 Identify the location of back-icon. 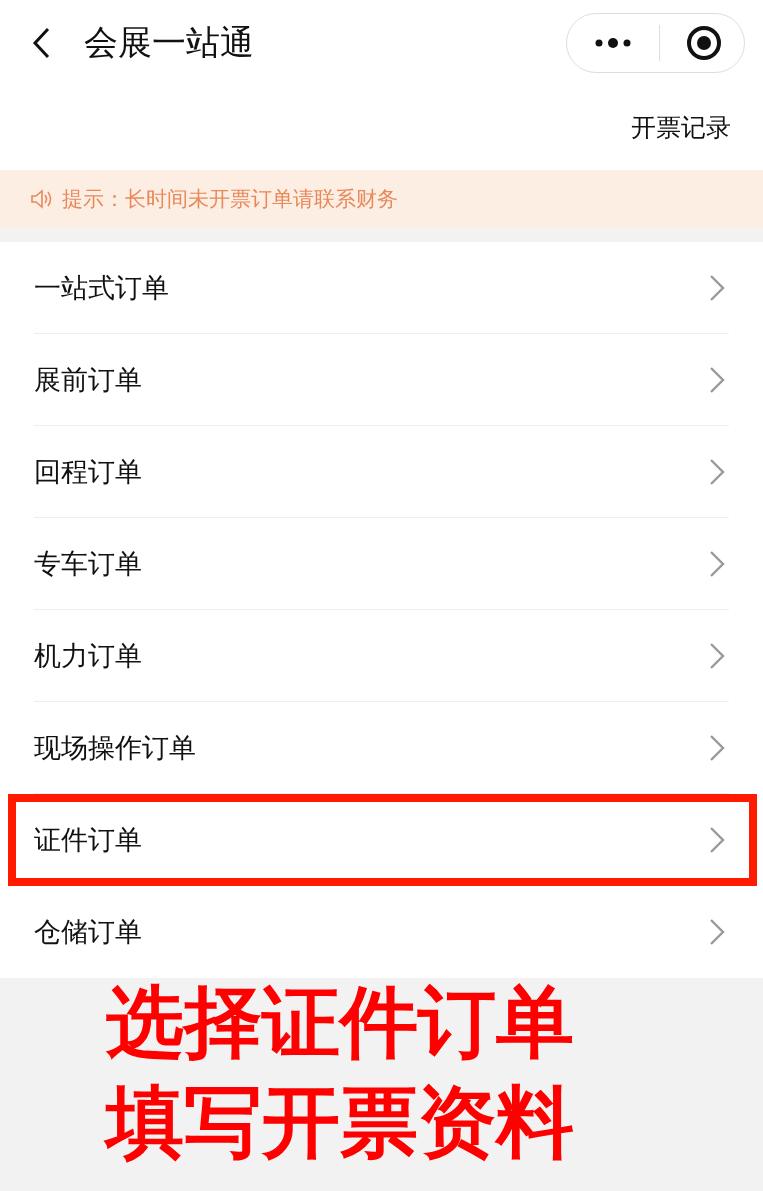
(41, 42).